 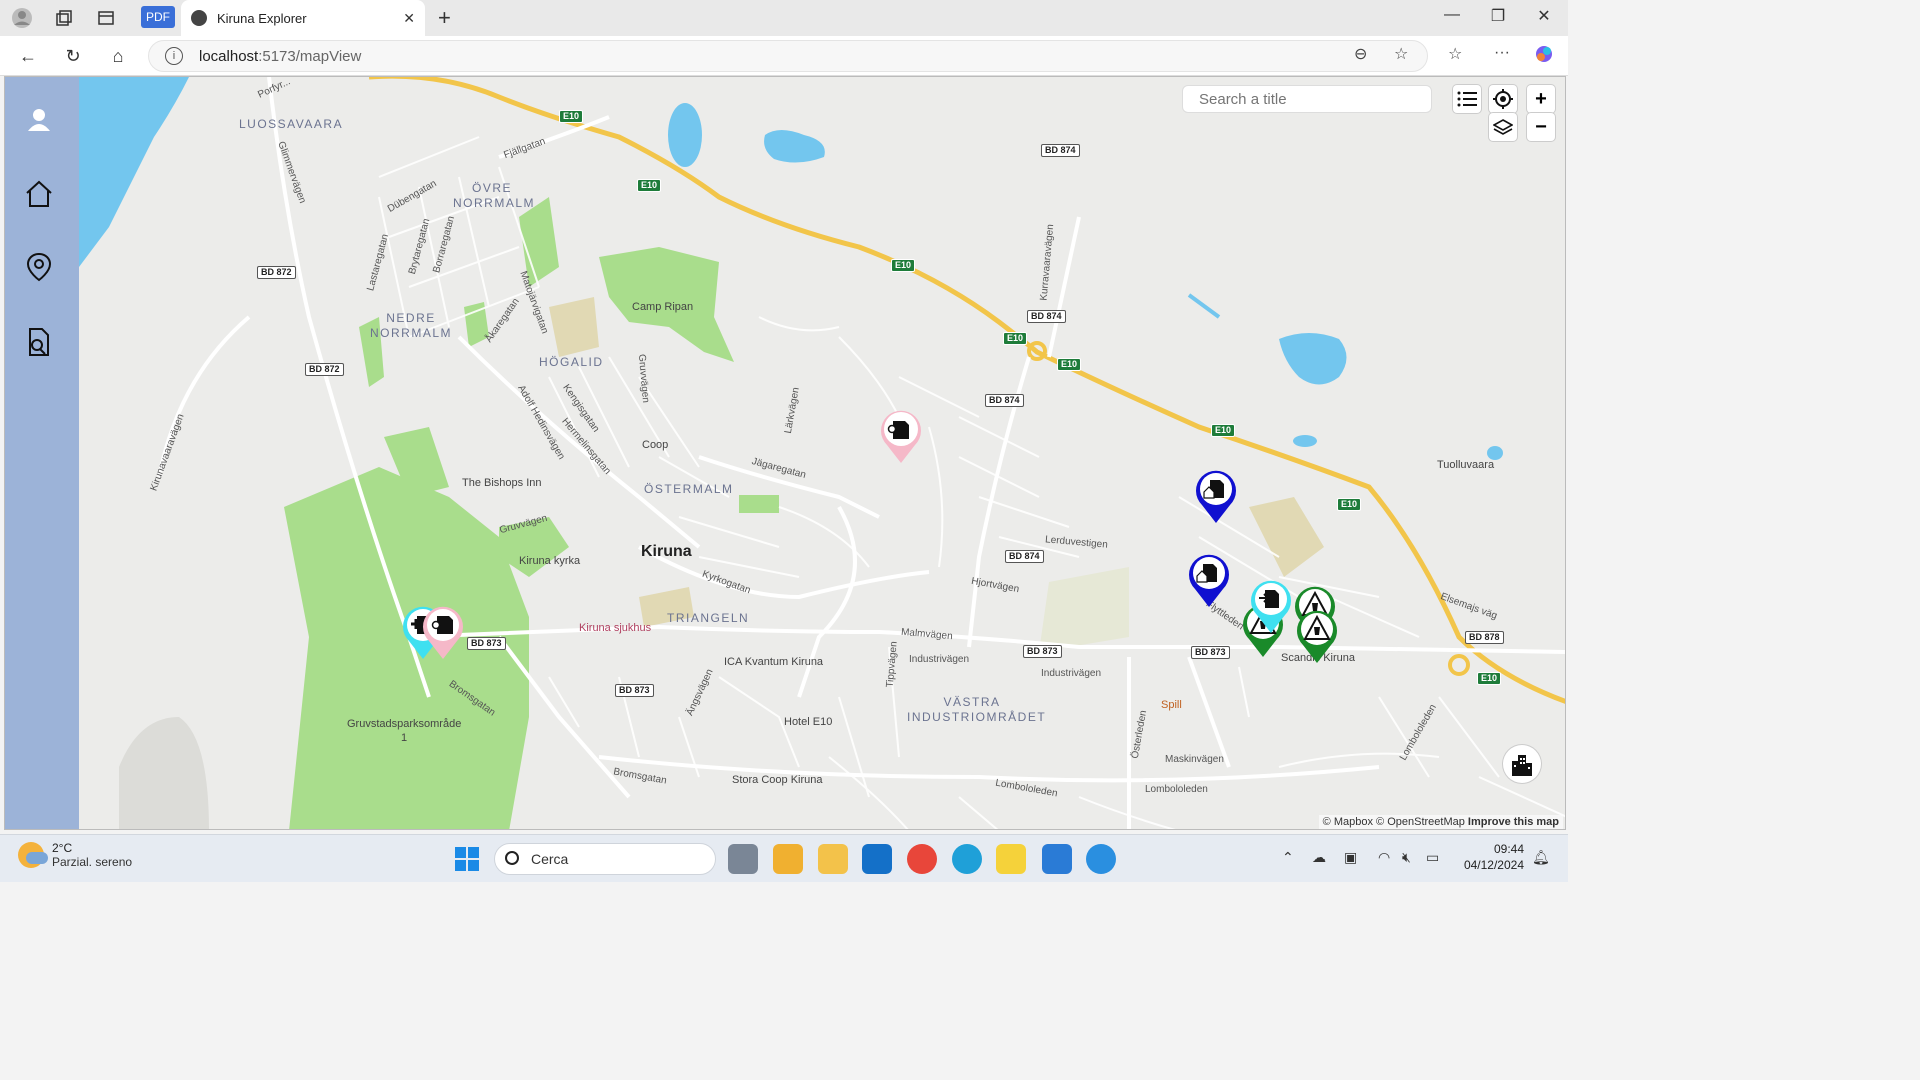 What do you see at coordinates (62, 848) in the screenshot?
I see `weather-temp: 2°C` at bounding box center [62, 848].